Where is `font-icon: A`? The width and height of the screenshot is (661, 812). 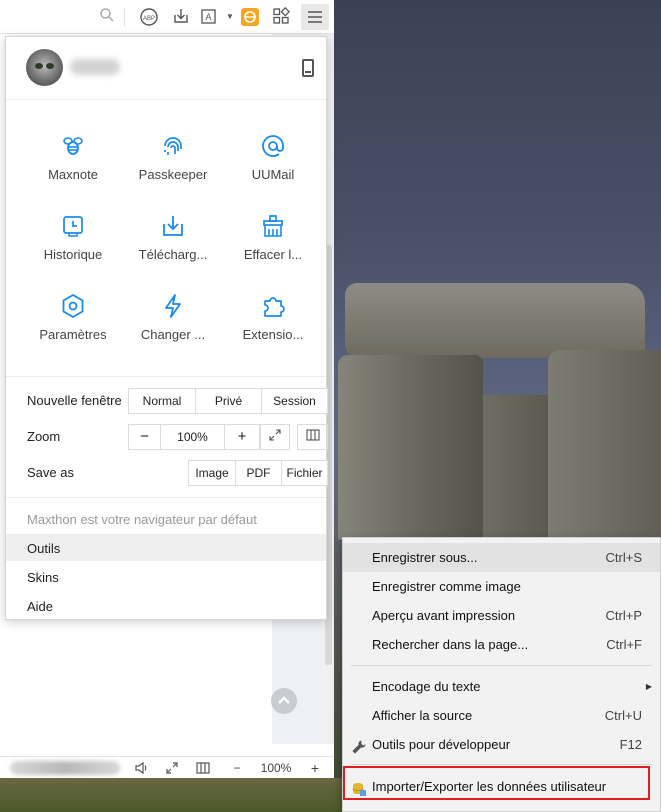
font-icon: A is located at coordinates (210, 17).